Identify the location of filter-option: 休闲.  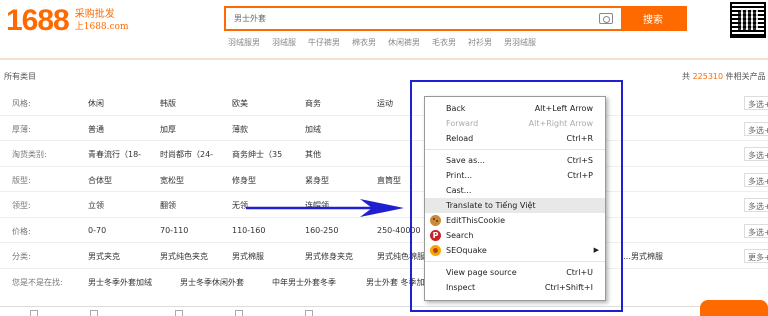
(96, 103).